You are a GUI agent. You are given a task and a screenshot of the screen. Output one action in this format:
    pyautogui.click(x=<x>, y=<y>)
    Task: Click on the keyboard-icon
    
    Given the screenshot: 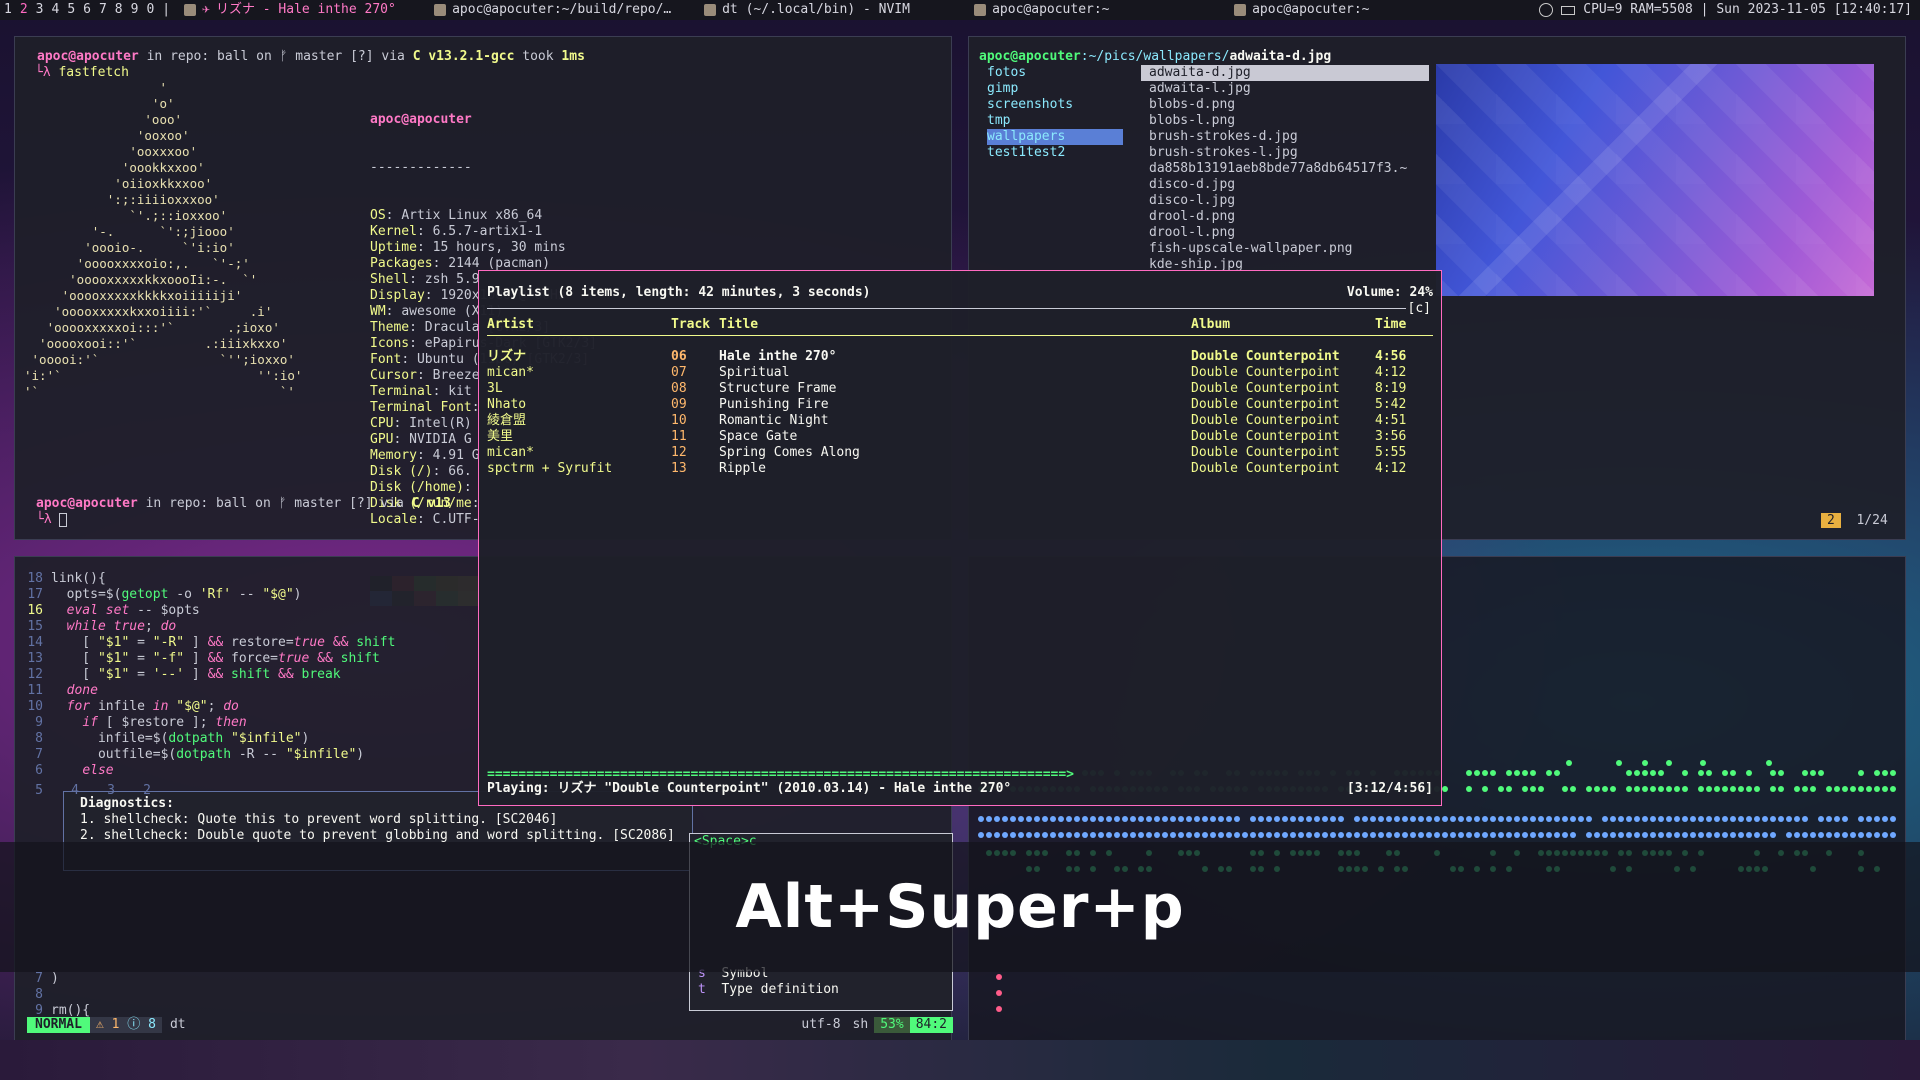 What is the action you would take?
    pyautogui.click(x=1568, y=10)
    